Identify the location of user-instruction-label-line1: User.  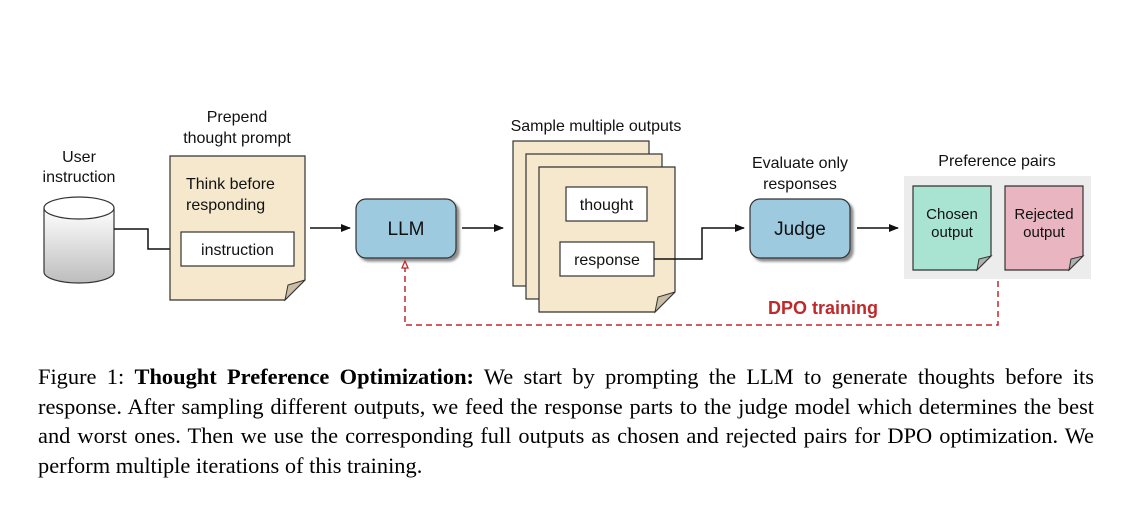
(79, 157).